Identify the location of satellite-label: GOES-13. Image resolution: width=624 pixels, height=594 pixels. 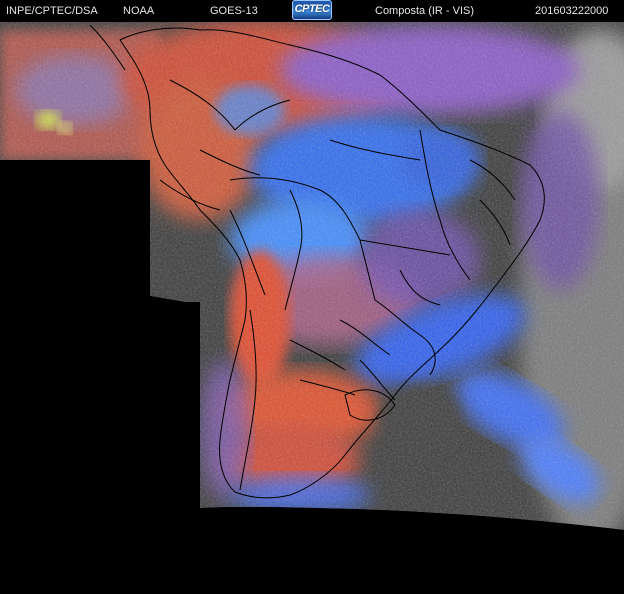
(234, 11).